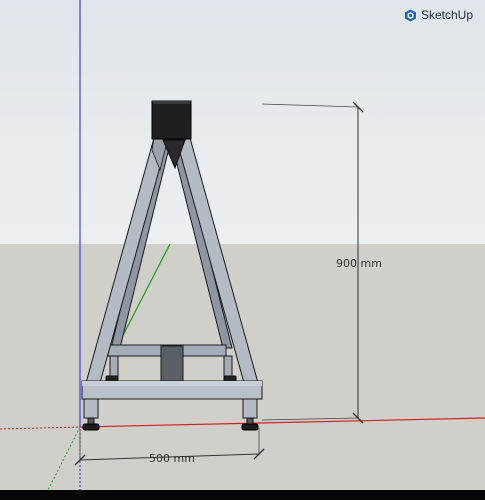 The image size is (485, 500). I want to click on red-axis-dotted, so click(40, 428).